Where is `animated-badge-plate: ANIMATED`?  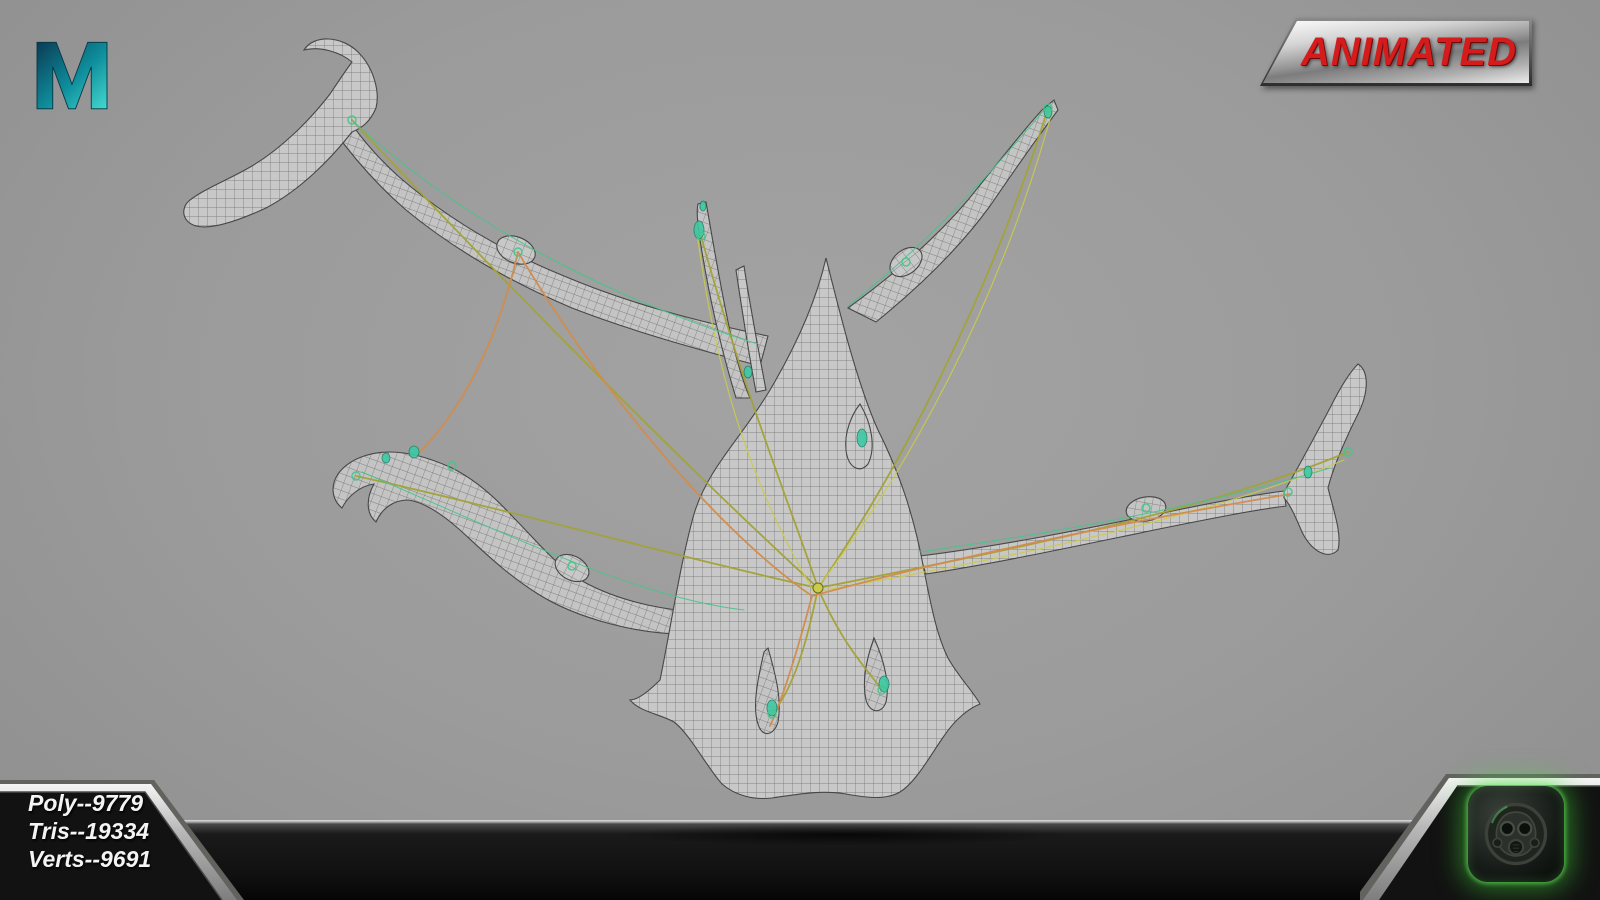
animated-badge-plate: ANIMATED is located at coordinates (1396, 52).